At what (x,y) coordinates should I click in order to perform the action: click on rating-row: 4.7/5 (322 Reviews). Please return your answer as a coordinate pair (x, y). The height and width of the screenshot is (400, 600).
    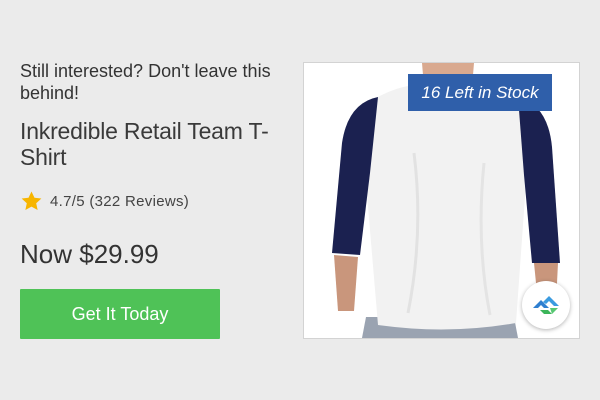
    Looking at the image, I should click on (150, 201).